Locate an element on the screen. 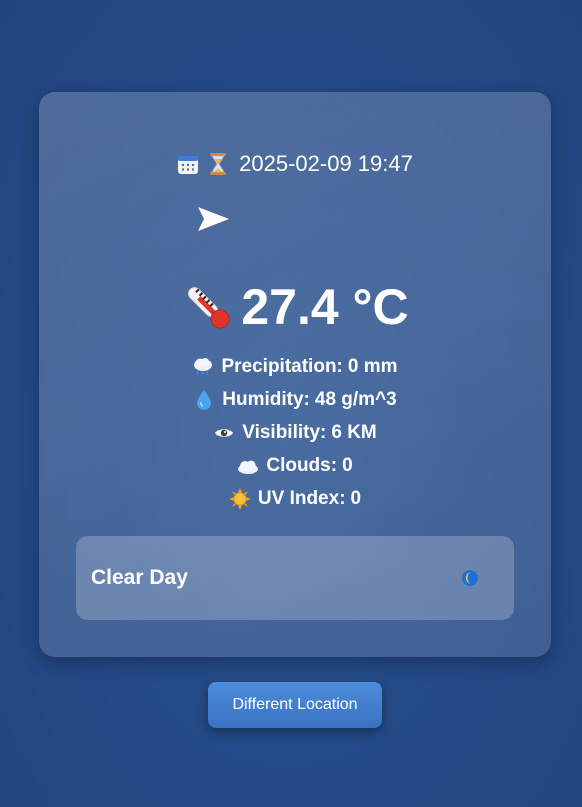 The height and width of the screenshot is (807, 582). condition-name: Clear Day is located at coordinates (139, 577).